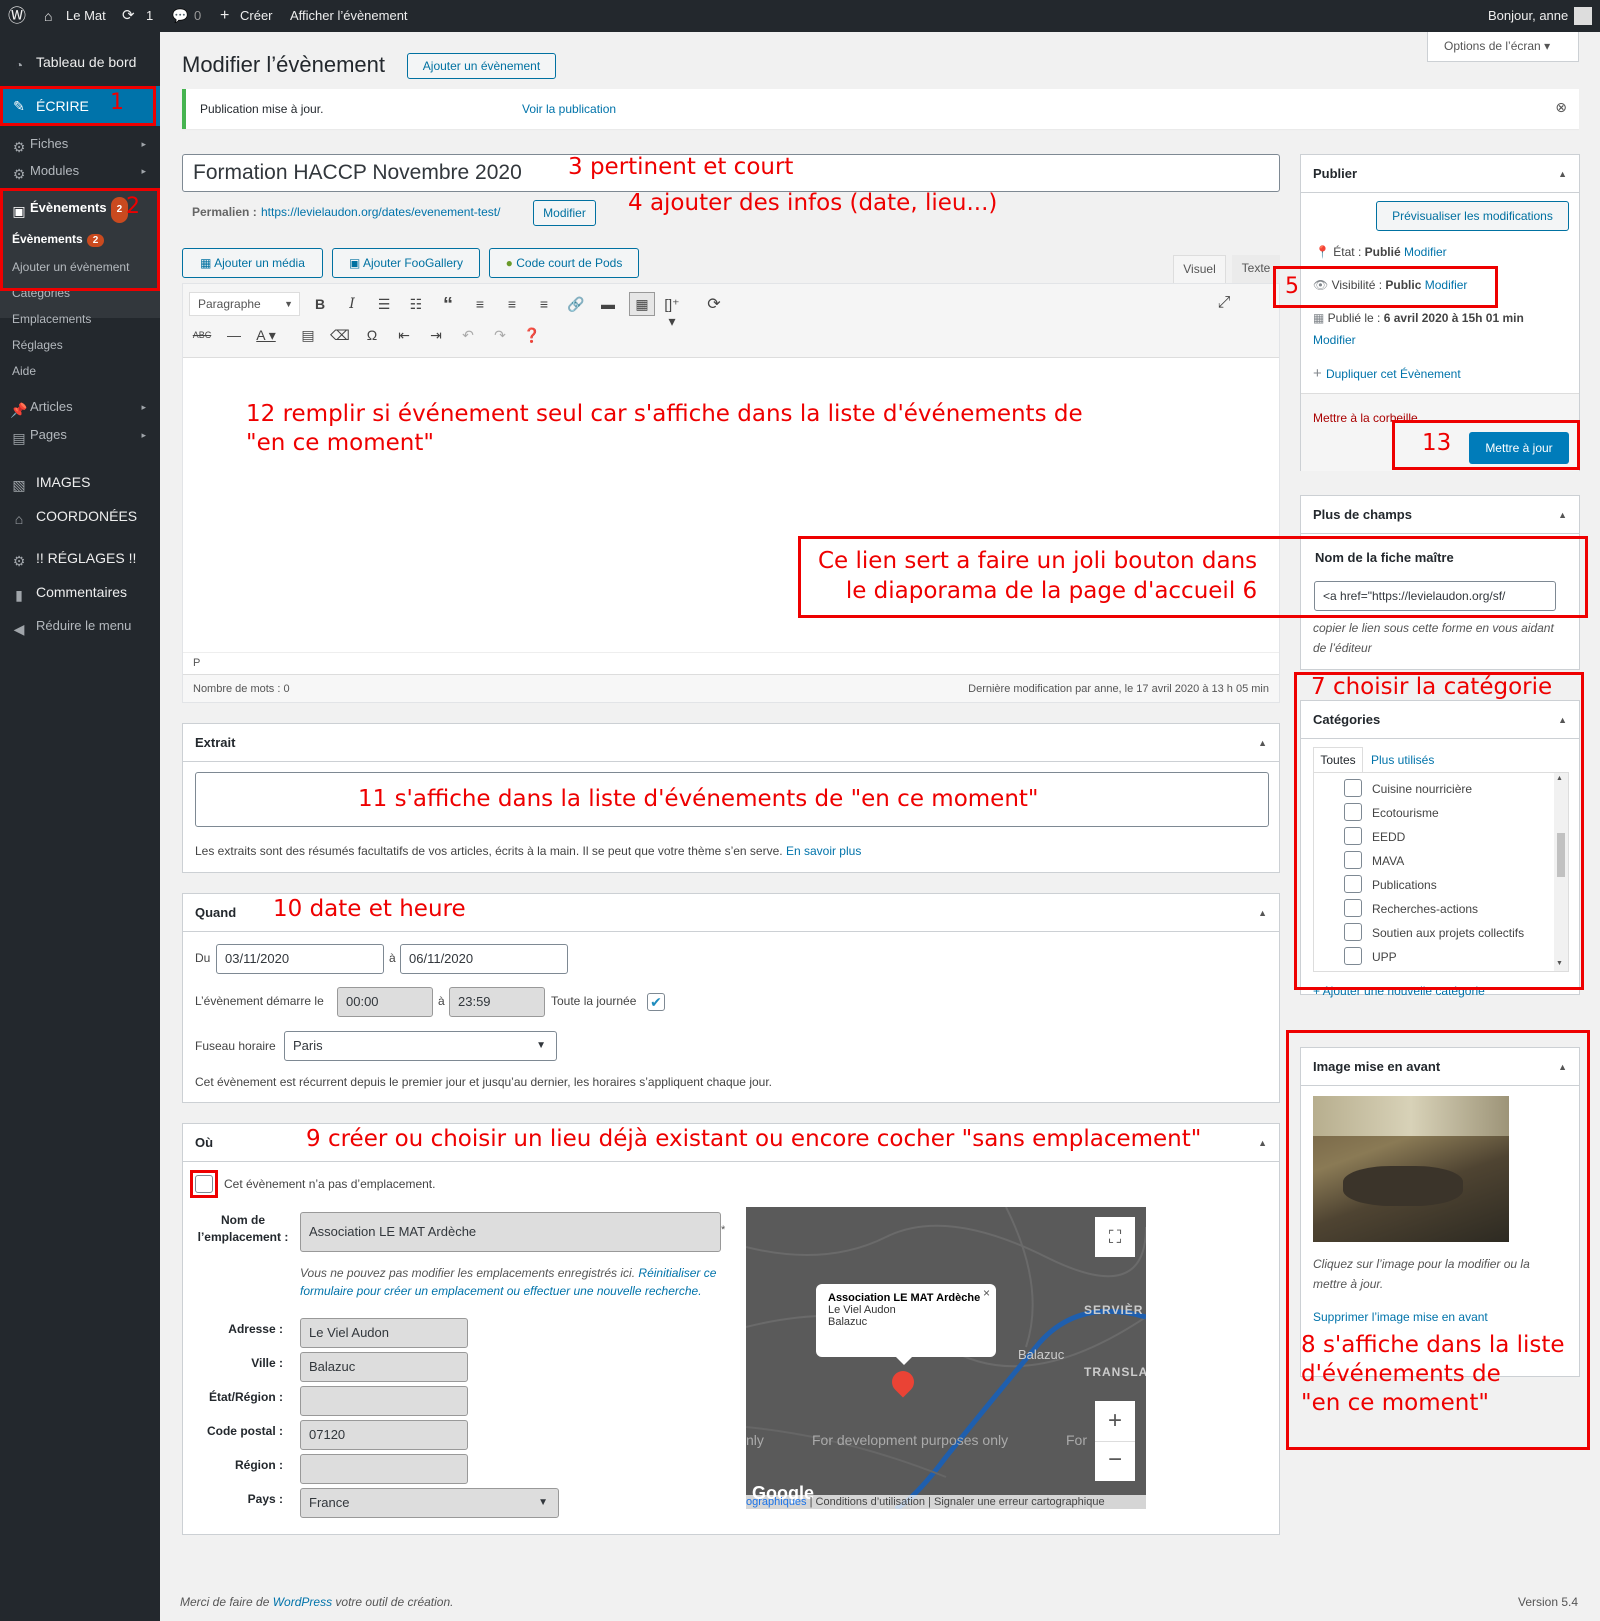 The height and width of the screenshot is (1621, 1600). What do you see at coordinates (234, 335) in the screenshot?
I see `horizontal-line-icon: —` at bounding box center [234, 335].